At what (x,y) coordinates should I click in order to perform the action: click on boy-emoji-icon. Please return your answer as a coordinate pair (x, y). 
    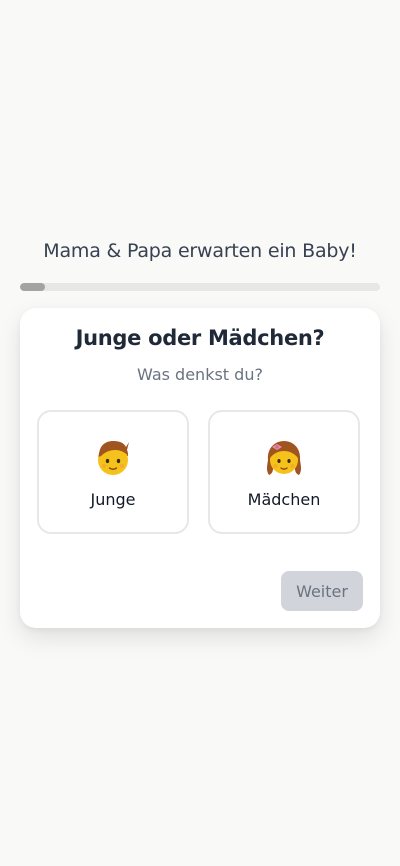
    Looking at the image, I should click on (113, 458).